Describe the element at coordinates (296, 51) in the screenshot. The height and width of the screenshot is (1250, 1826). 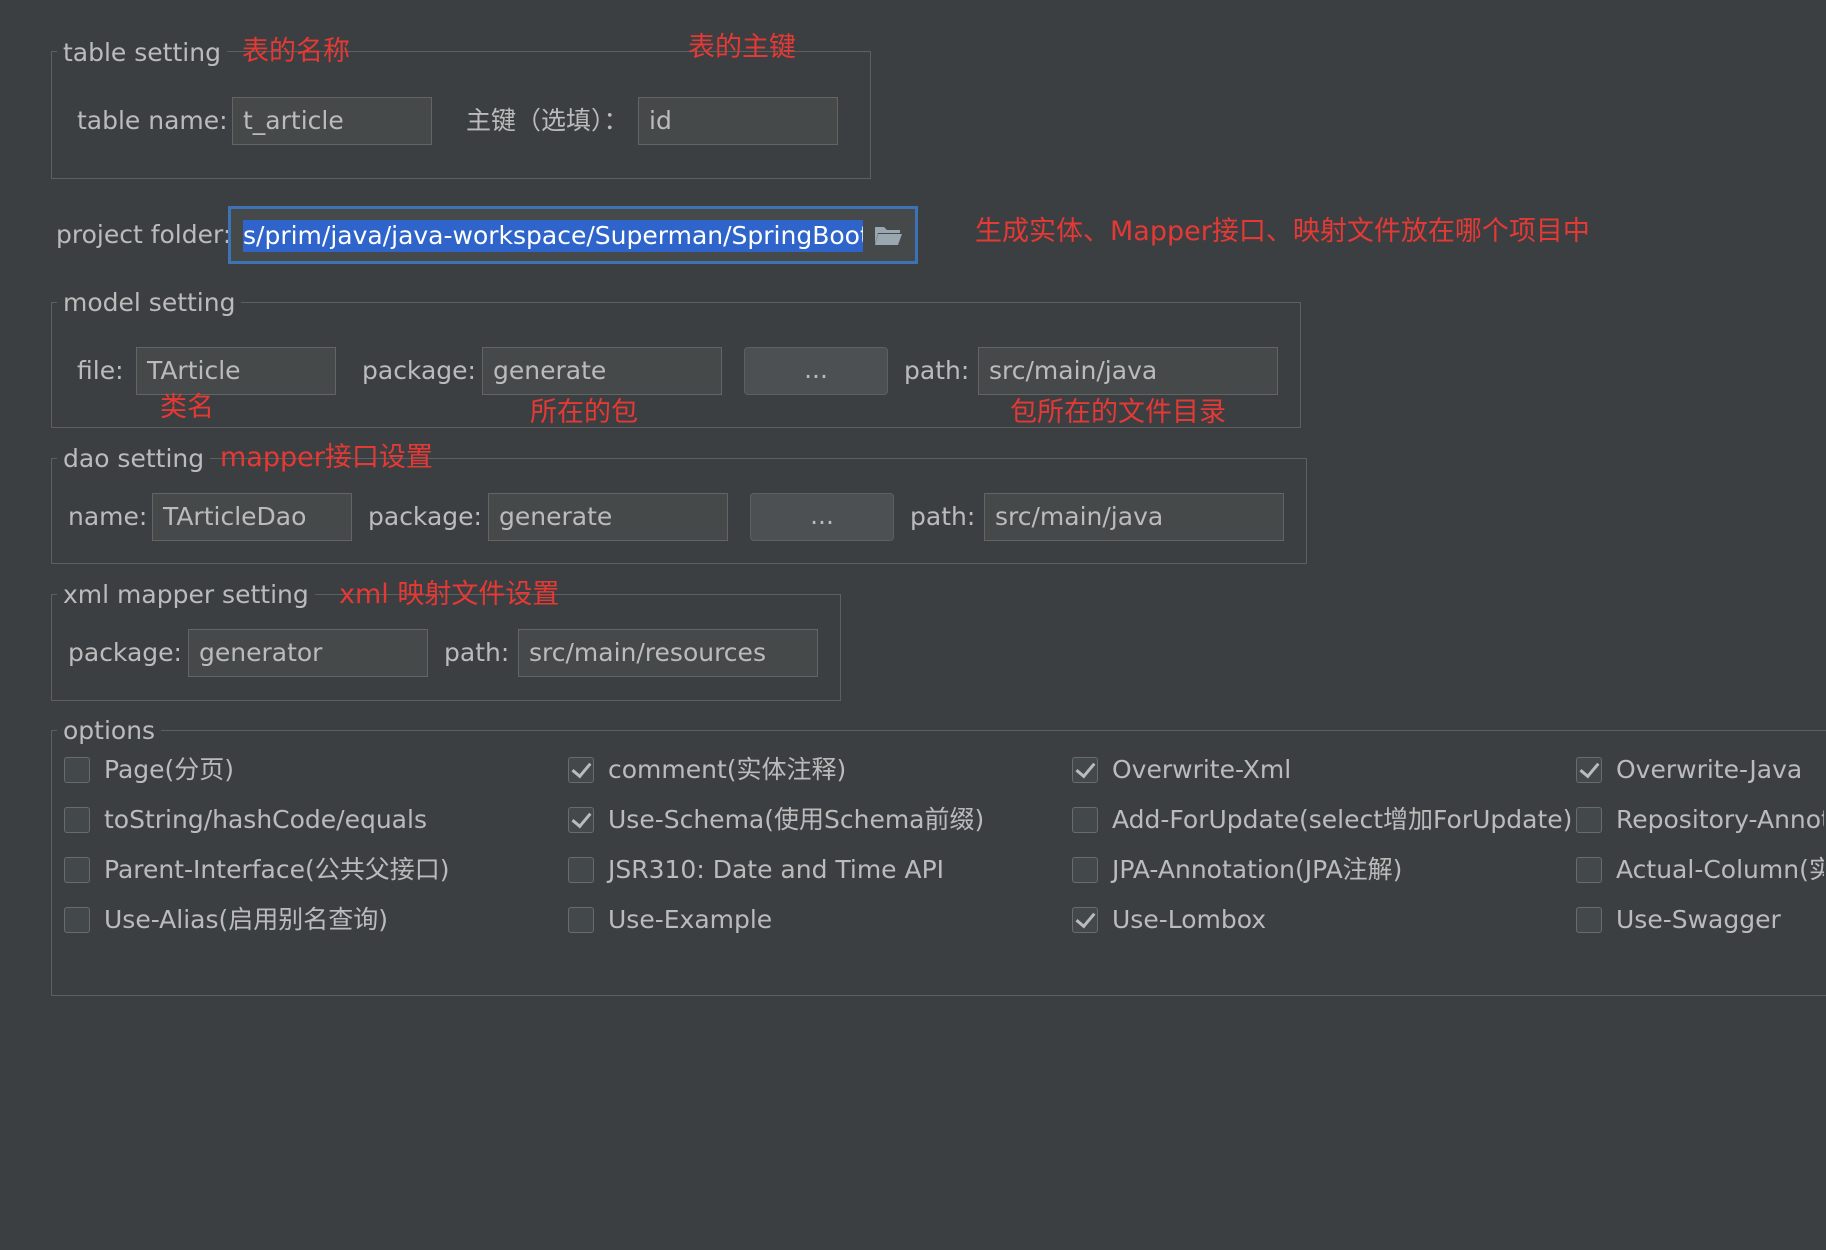
I see `annotation-table-name: 表的名称` at that location.